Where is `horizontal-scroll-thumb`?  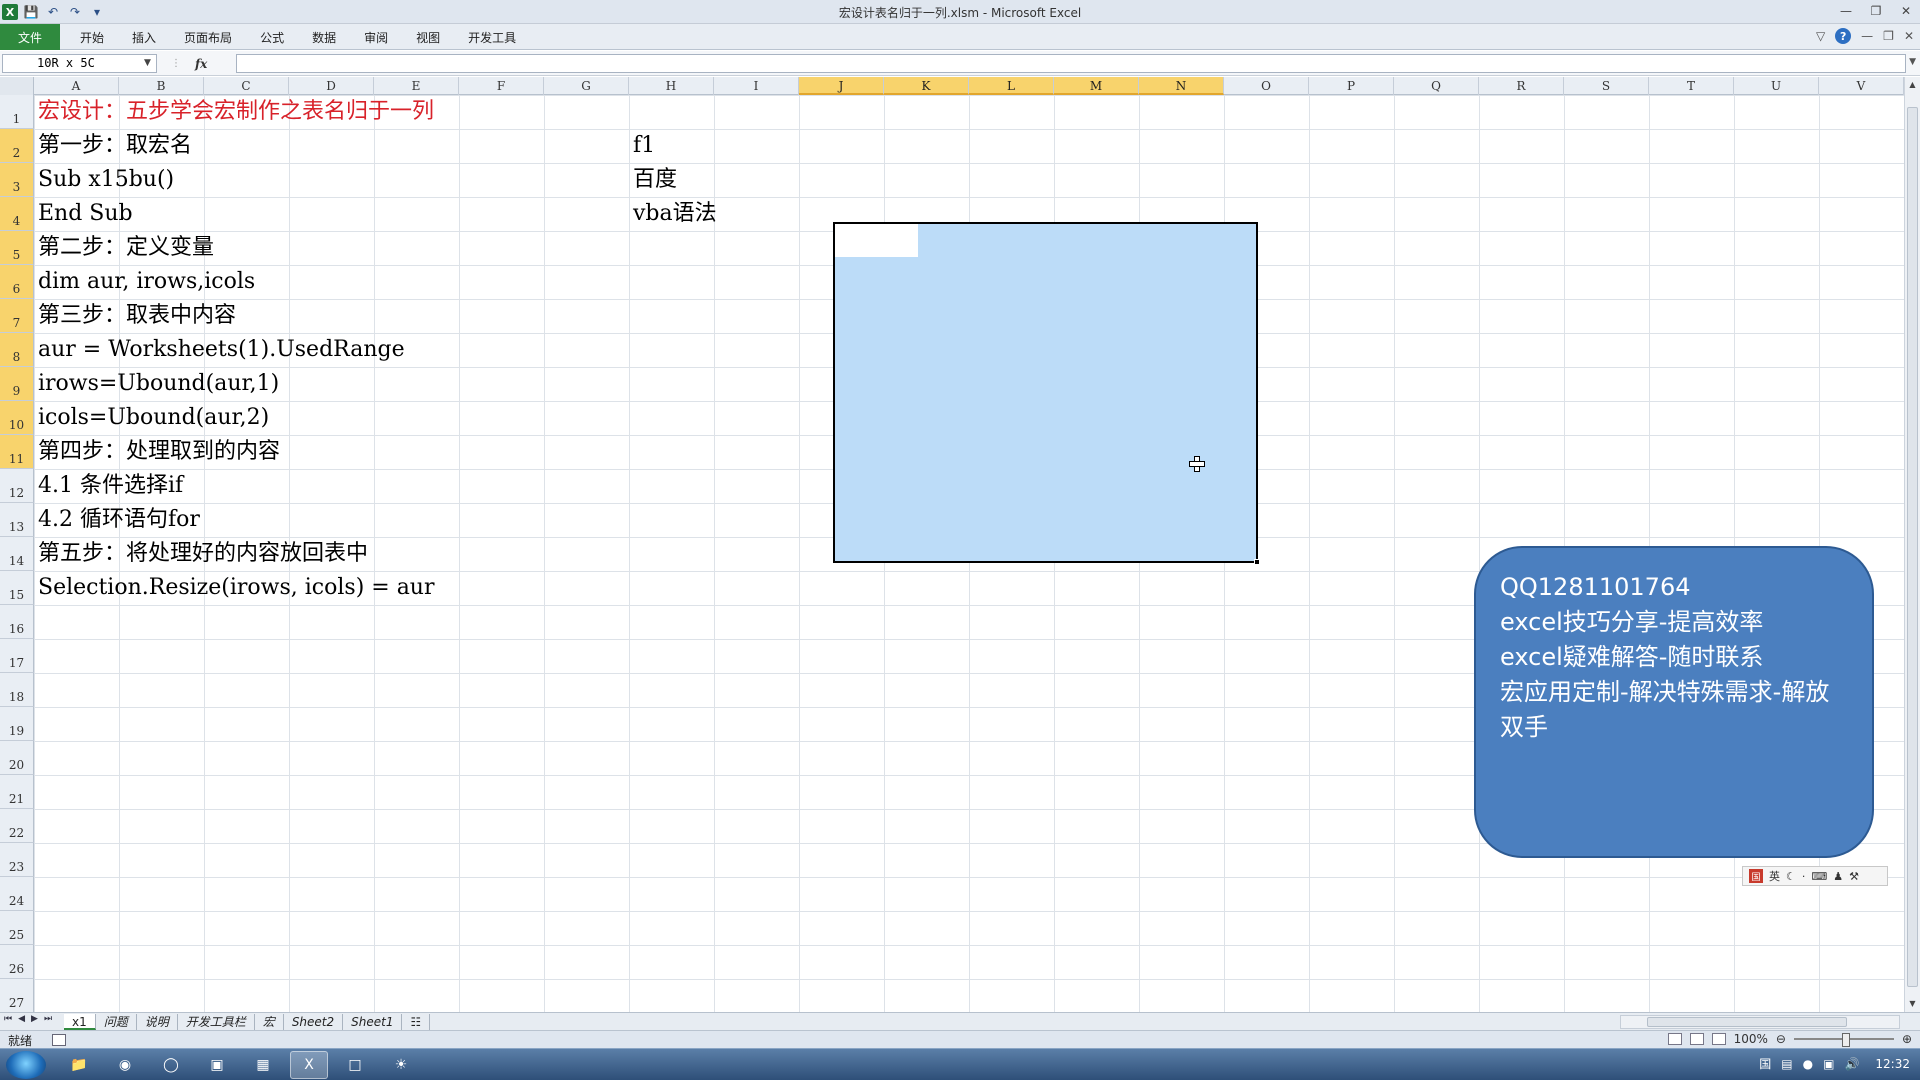 horizontal-scroll-thumb is located at coordinates (1747, 1022).